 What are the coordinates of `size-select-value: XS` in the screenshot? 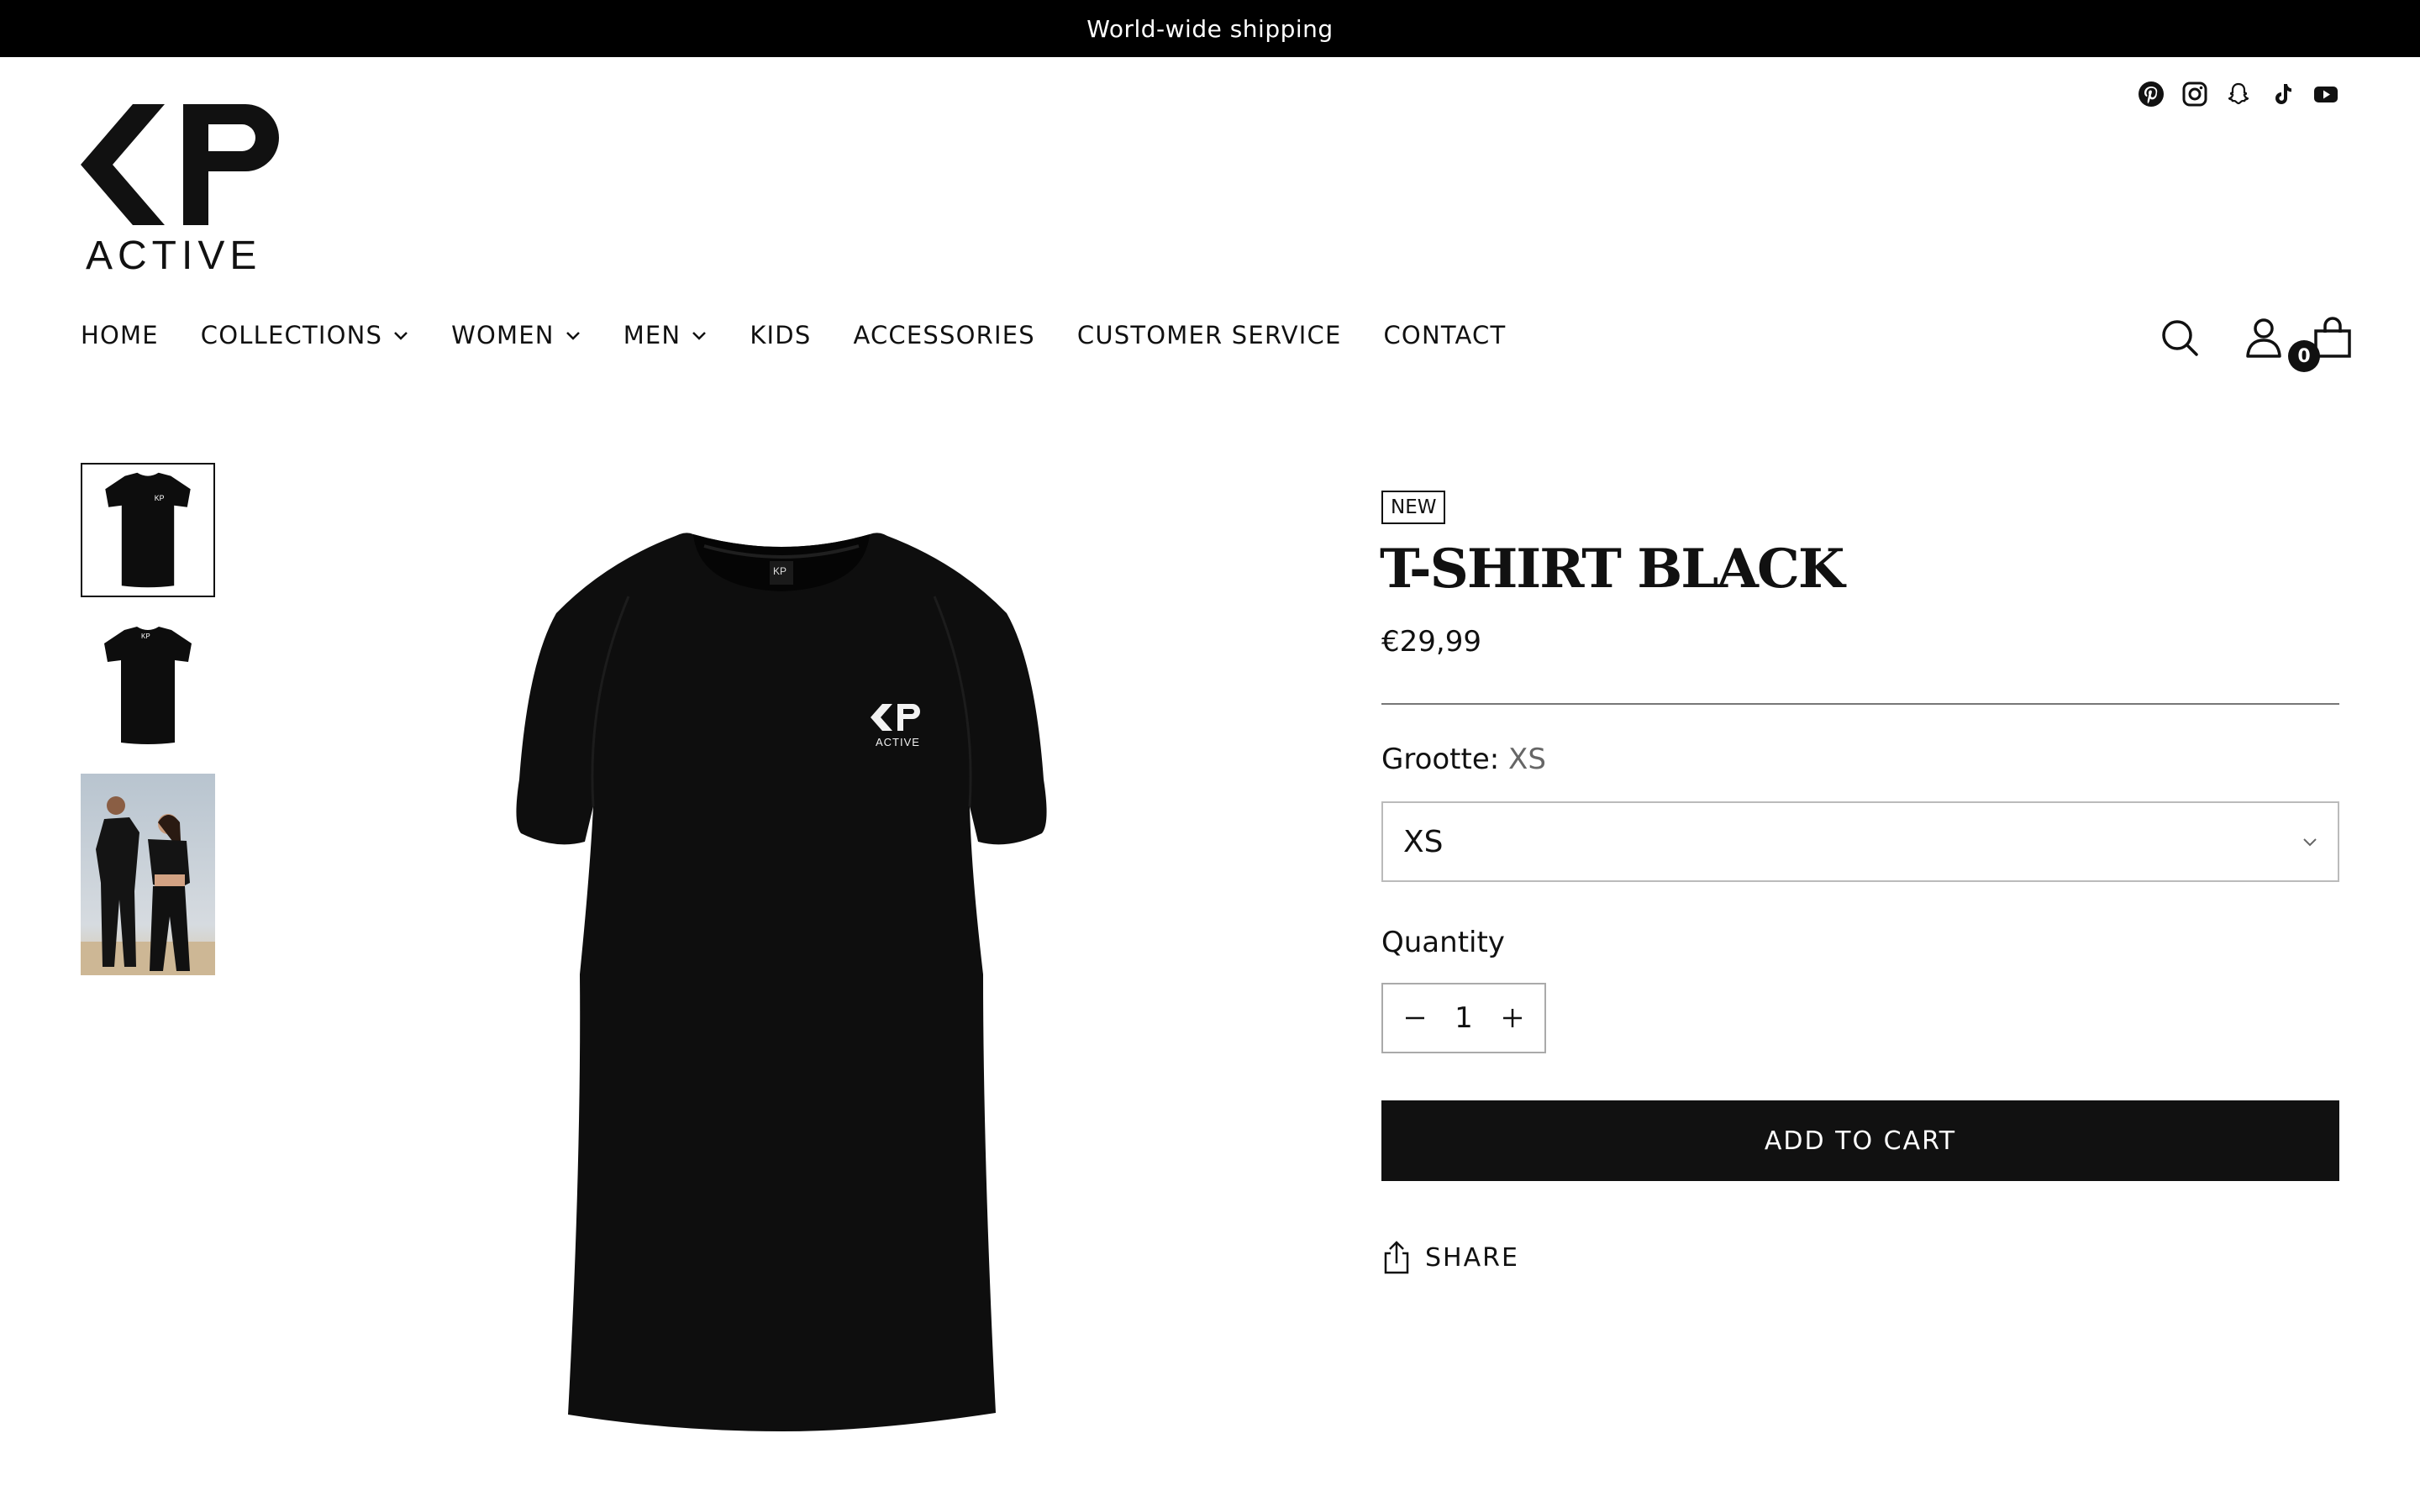 It's located at (1423, 841).